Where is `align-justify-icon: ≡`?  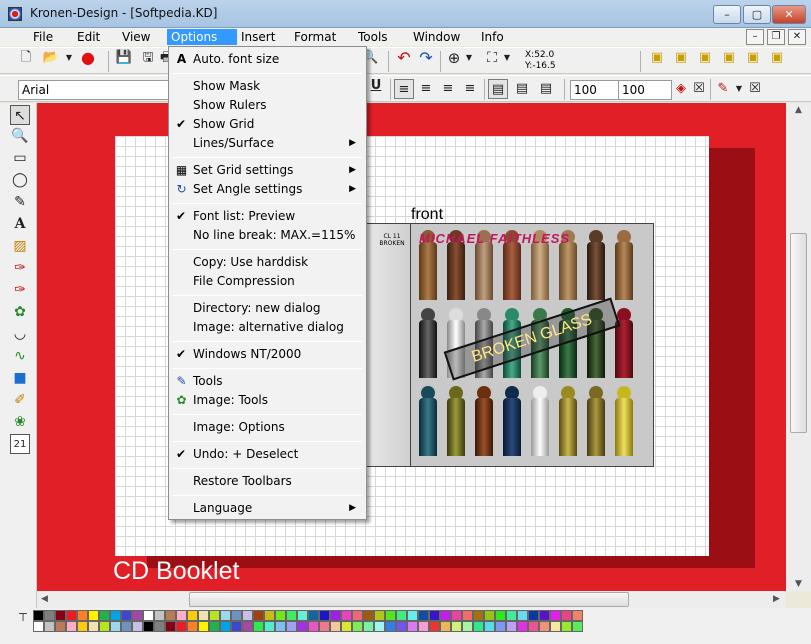 align-justify-icon: ≡ is located at coordinates (470, 89).